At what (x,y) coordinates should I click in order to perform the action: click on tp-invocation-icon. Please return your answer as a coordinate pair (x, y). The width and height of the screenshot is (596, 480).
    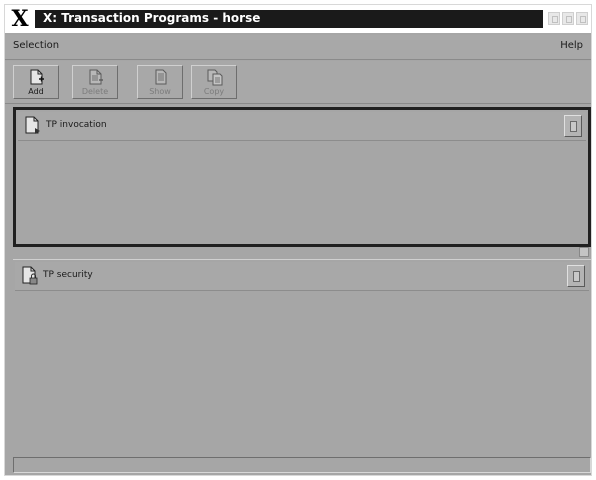
    Looking at the image, I should click on (32, 125).